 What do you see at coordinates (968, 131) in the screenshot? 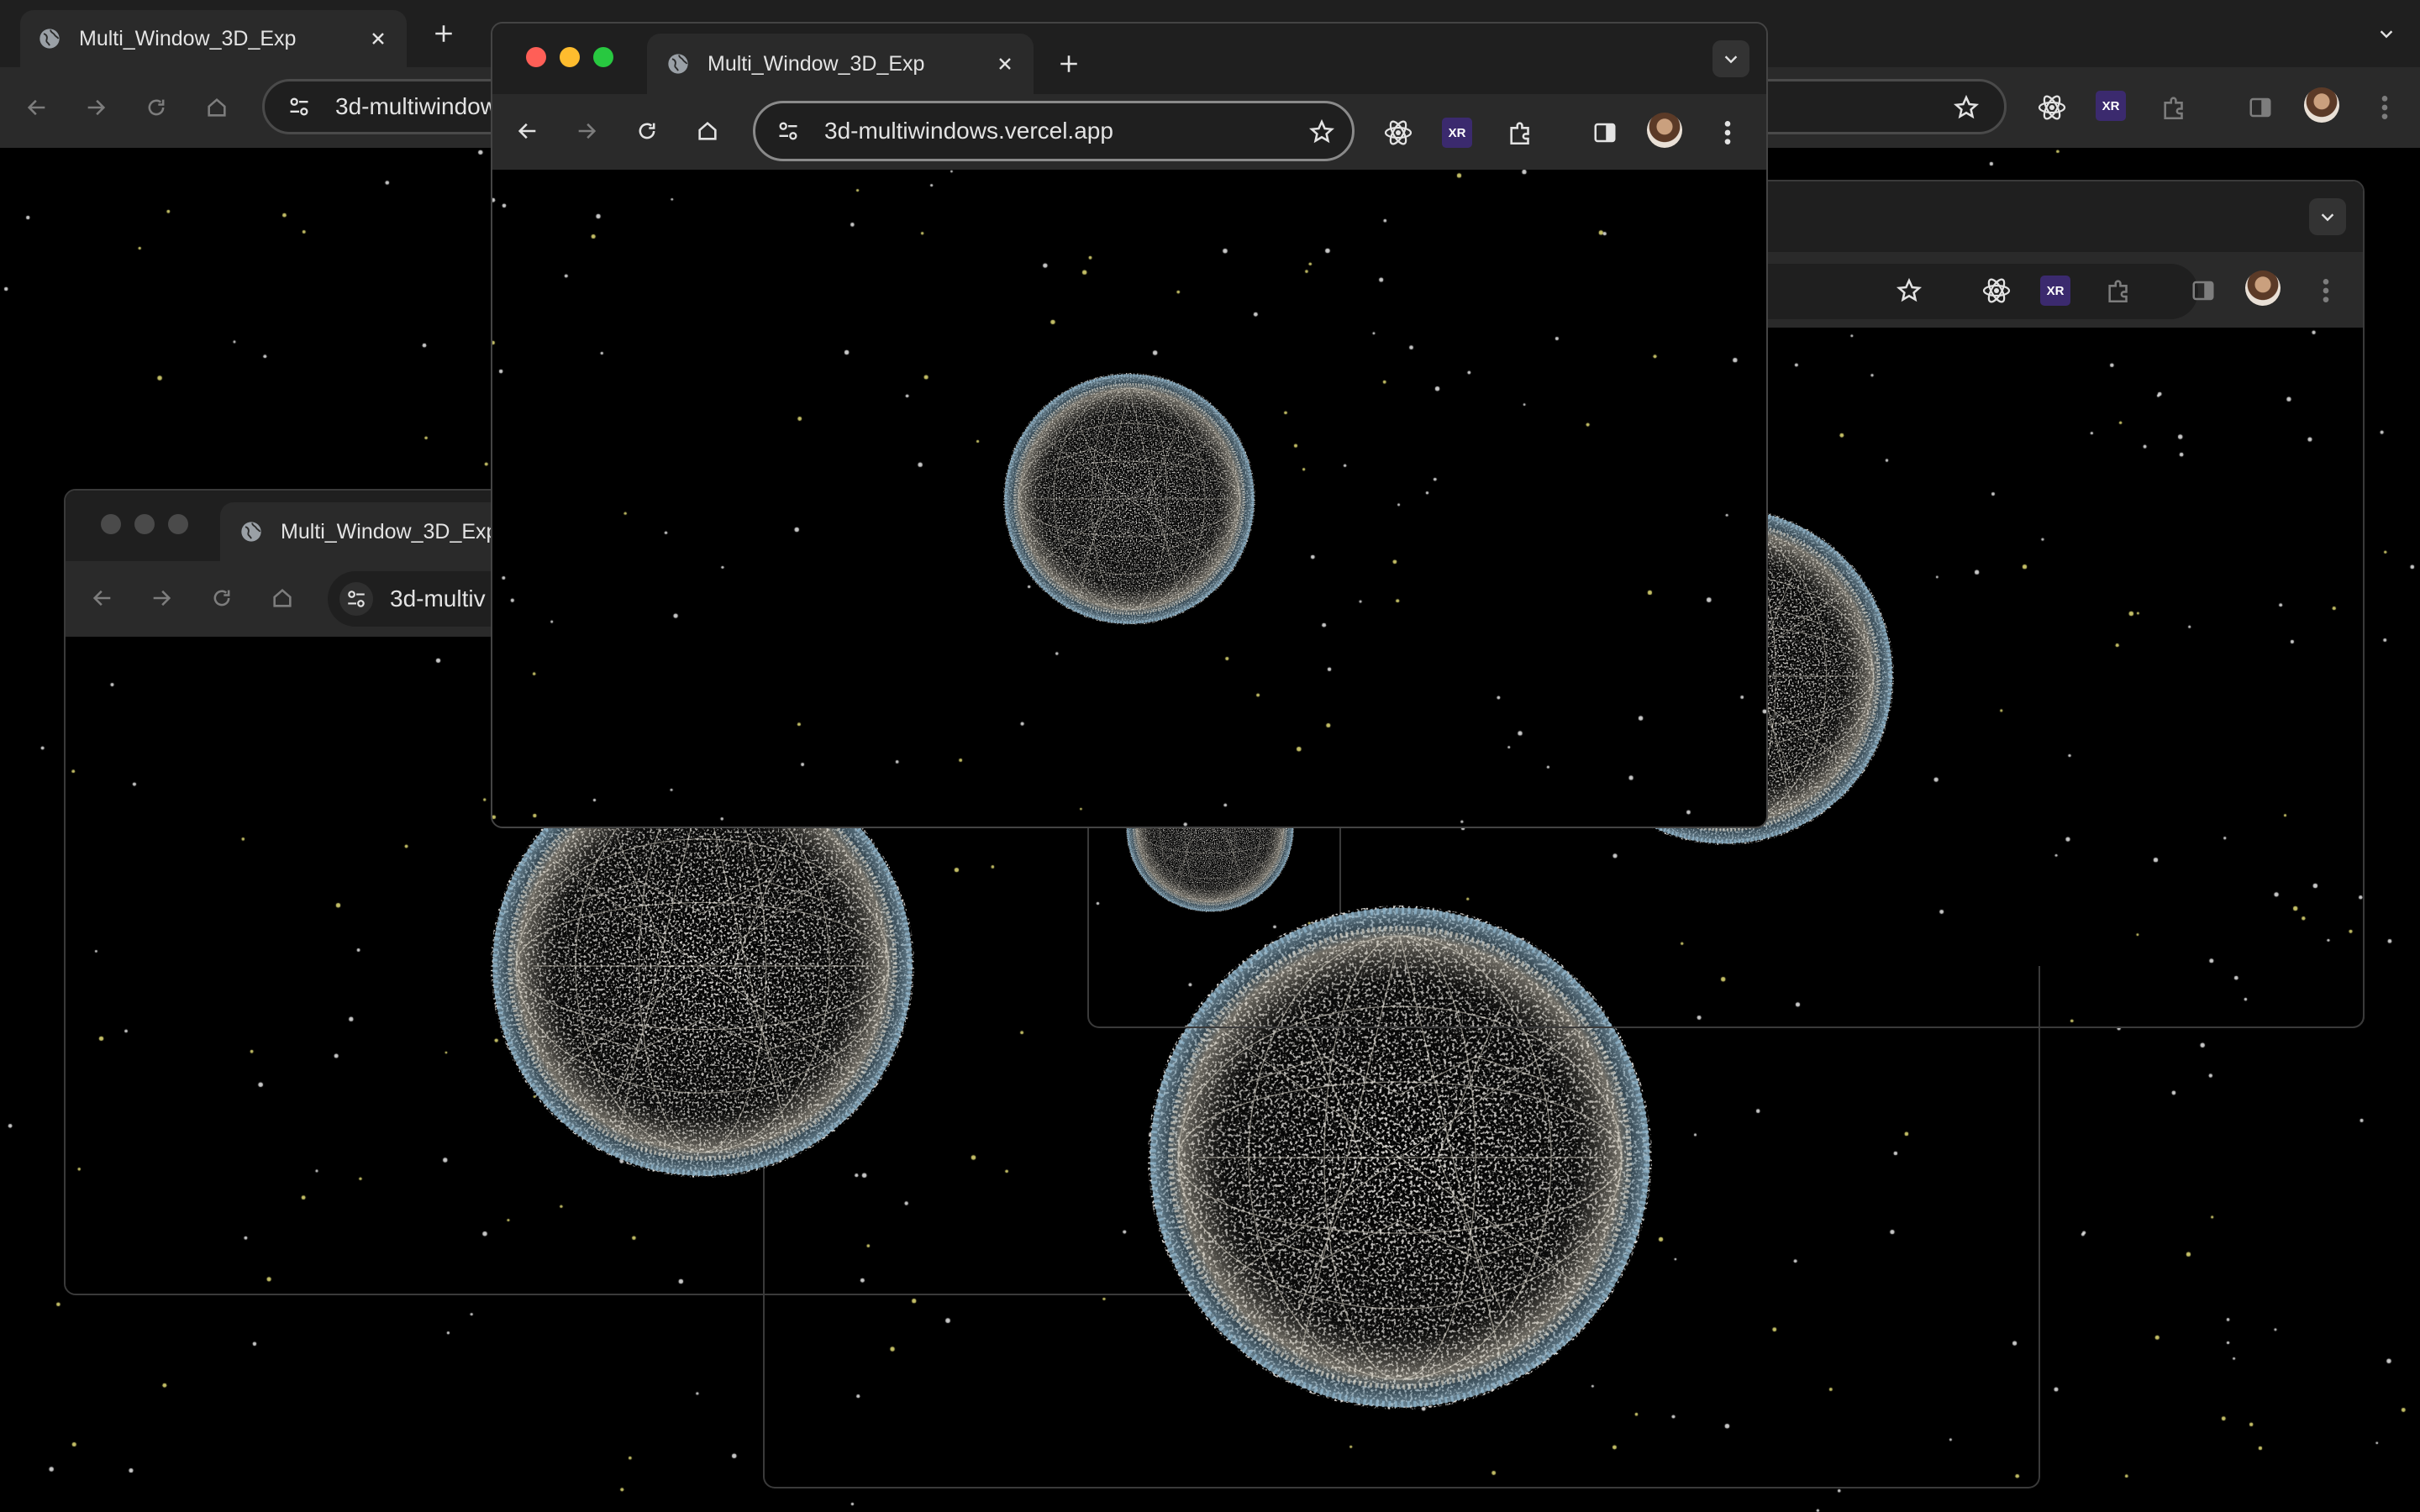
I see `url-text: 3d-multiwindows.vercel.app` at bounding box center [968, 131].